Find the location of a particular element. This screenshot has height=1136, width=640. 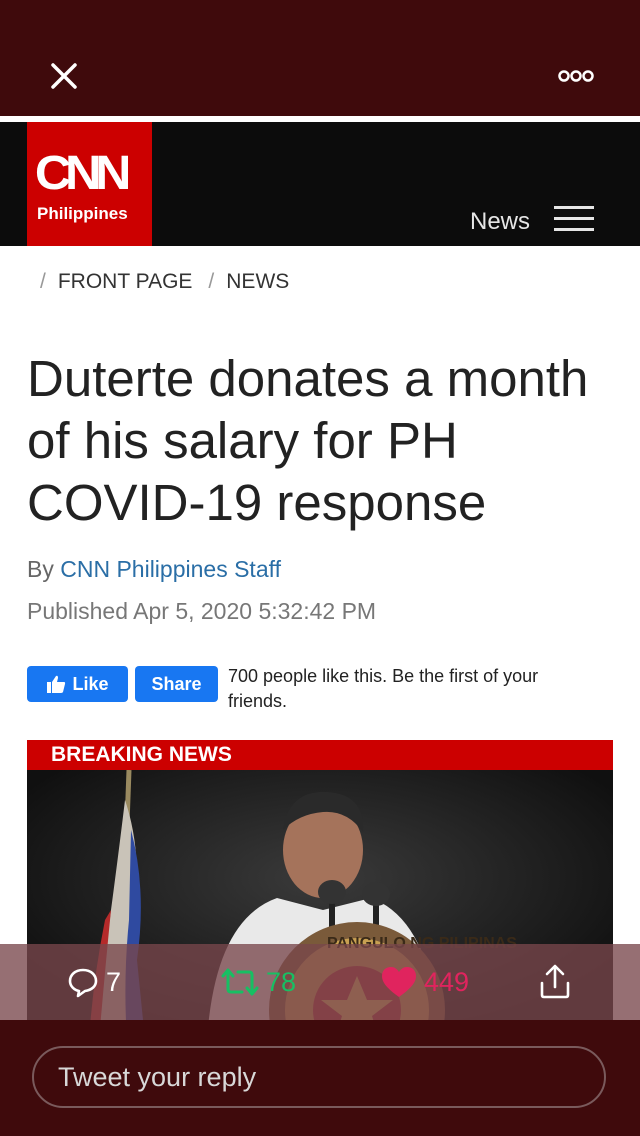

share-icon is located at coordinates (555, 981).